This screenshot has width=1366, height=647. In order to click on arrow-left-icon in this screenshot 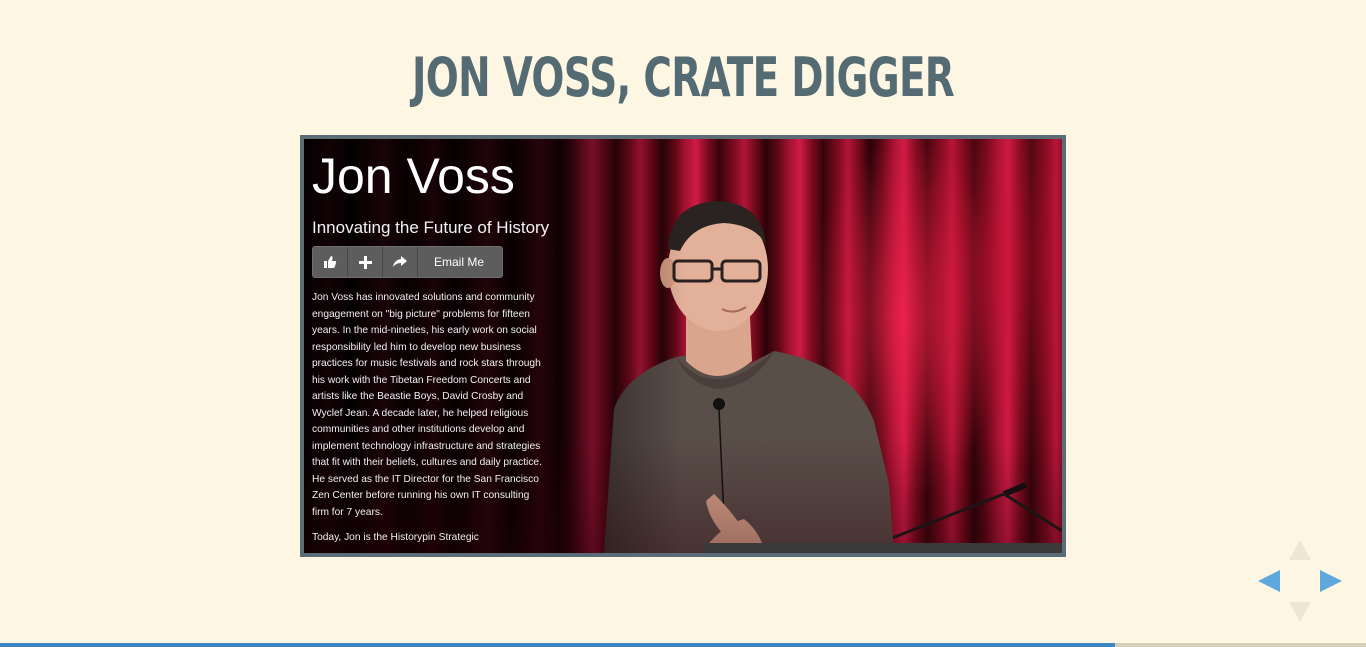, I will do `click(1269, 581)`.